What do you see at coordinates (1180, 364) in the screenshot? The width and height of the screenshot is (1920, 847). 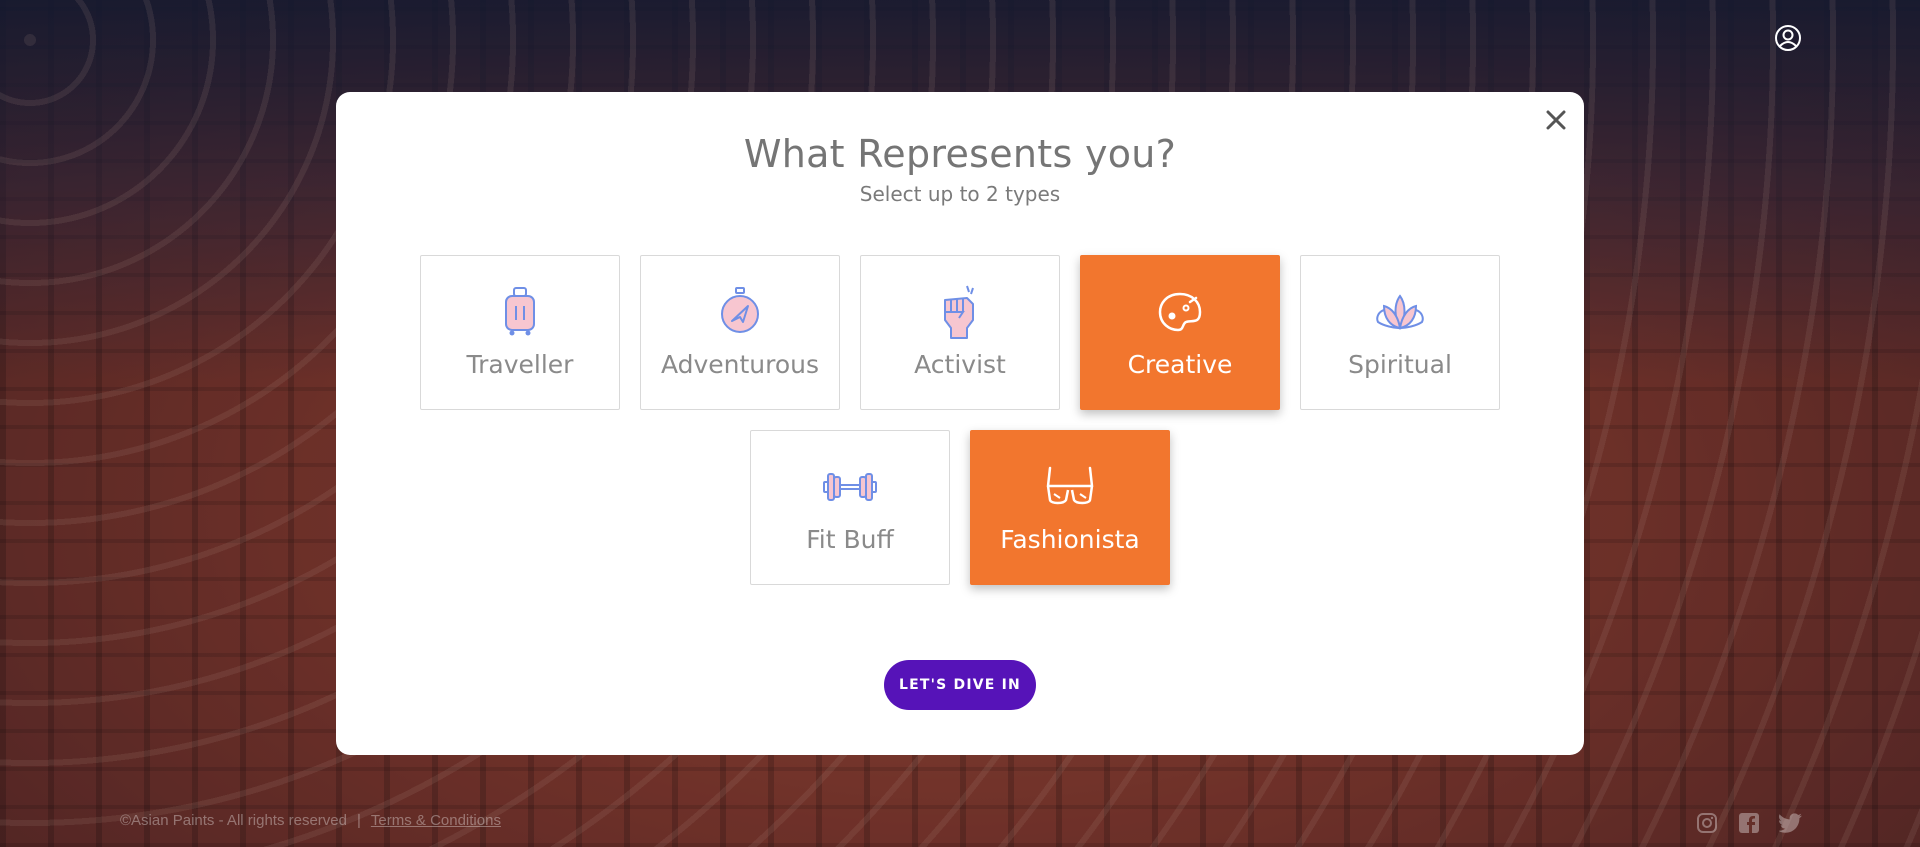 I see `type-card-label: Creative` at bounding box center [1180, 364].